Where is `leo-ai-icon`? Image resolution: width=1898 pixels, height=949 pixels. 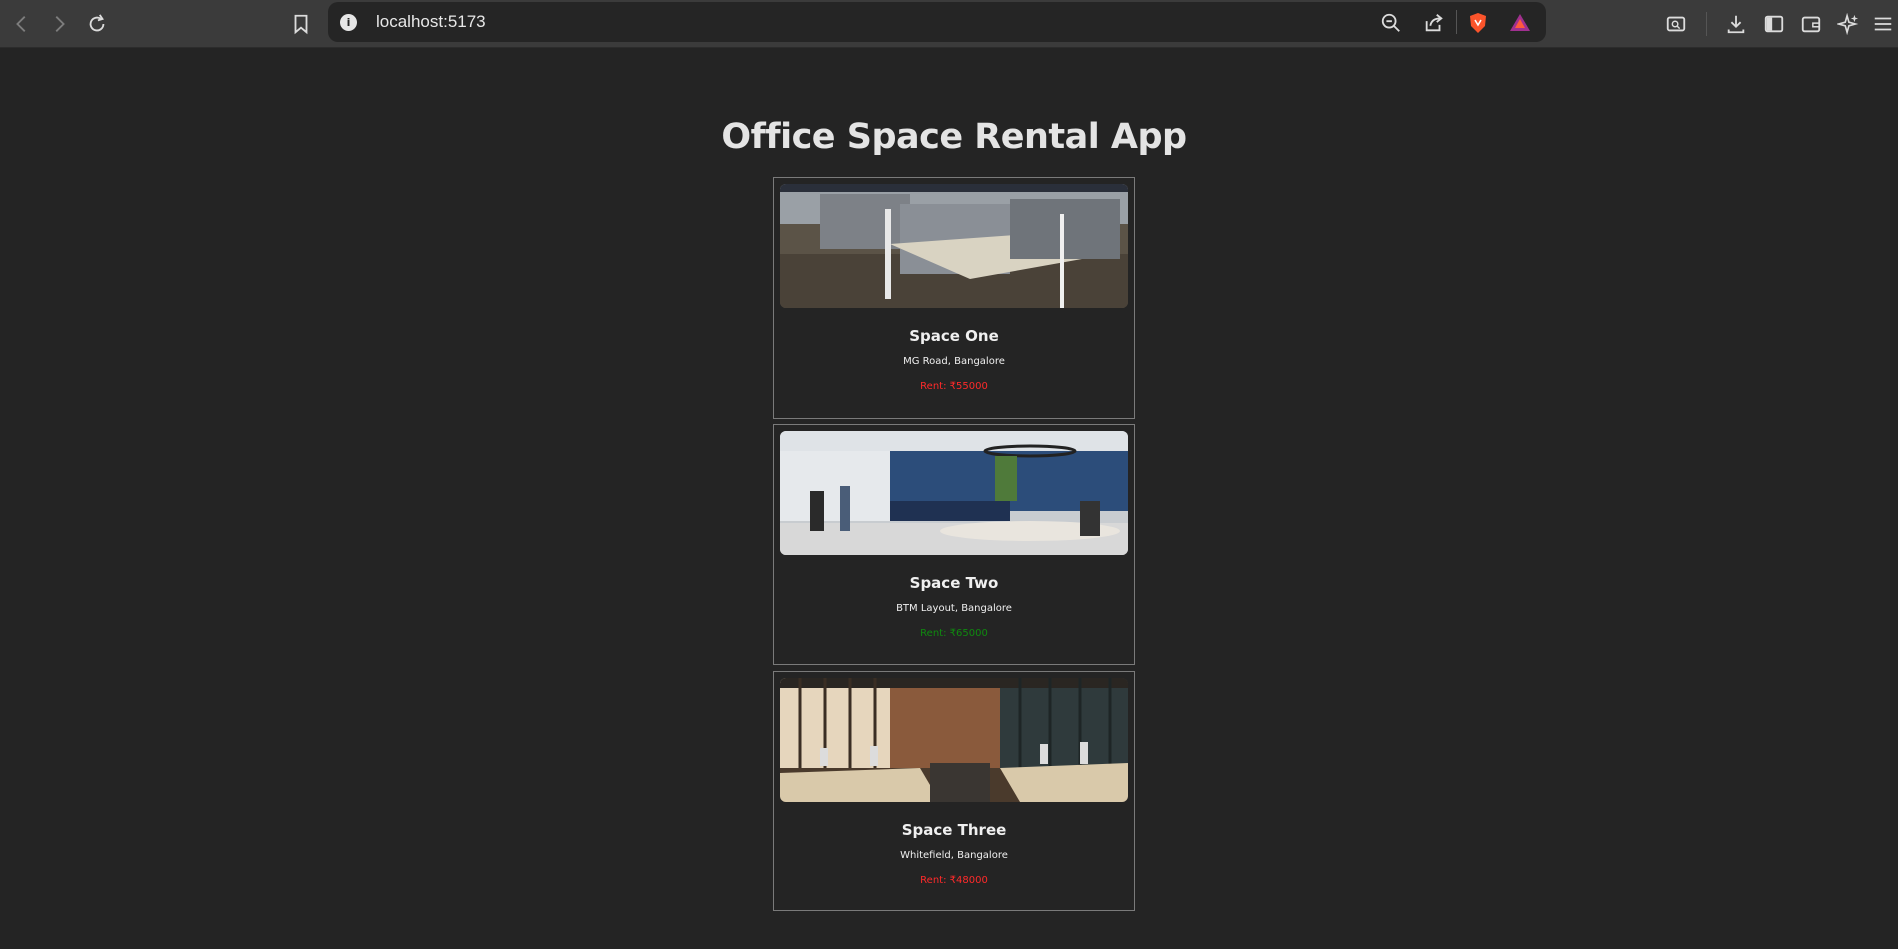 leo-ai-icon is located at coordinates (1848, 24).